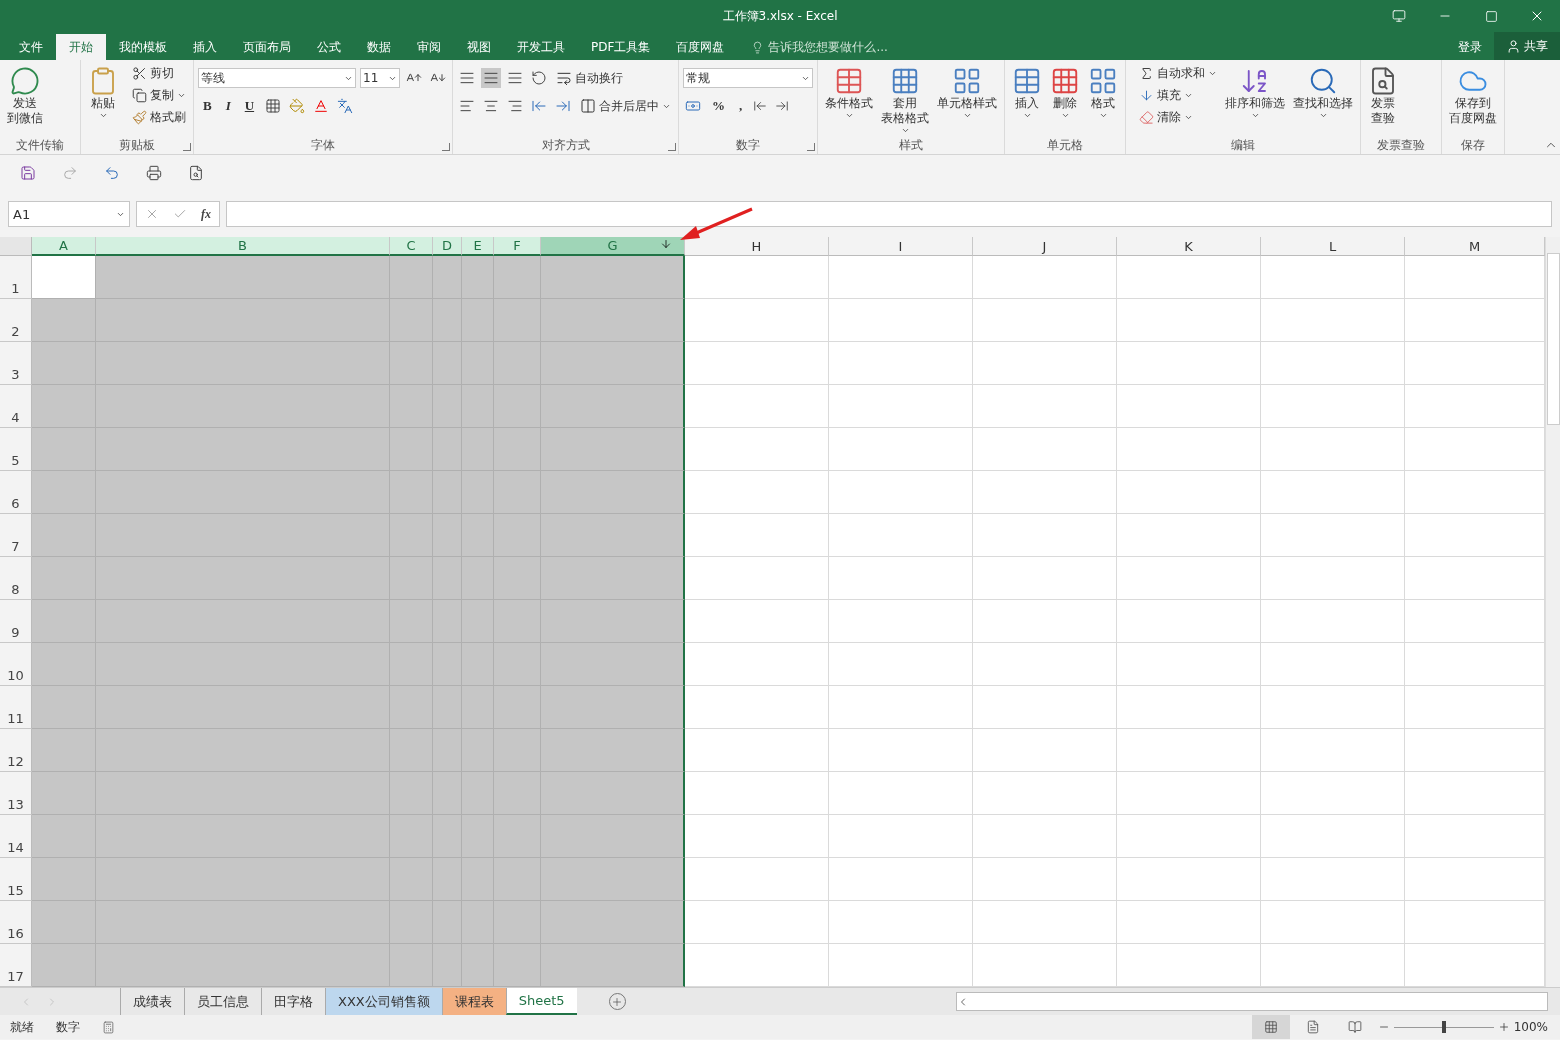 This screenshot has height=1040, width=1560. I want to click on name-box: A1, so click(69, 214).